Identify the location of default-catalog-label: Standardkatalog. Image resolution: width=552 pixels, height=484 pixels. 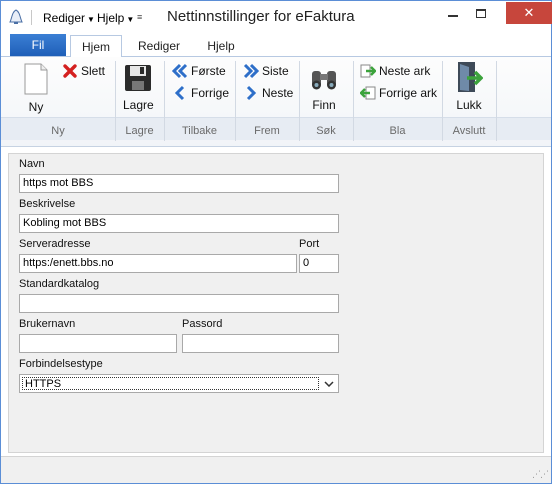
(59, 284).